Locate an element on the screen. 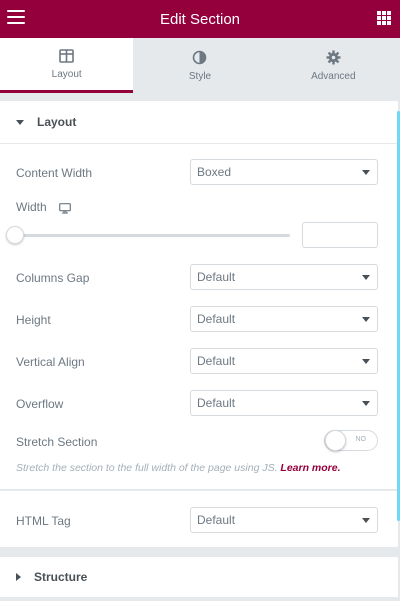 The height and width of the screenshot is (601, 400). content-width-select: Boxed is located at coordinates (284, 172).